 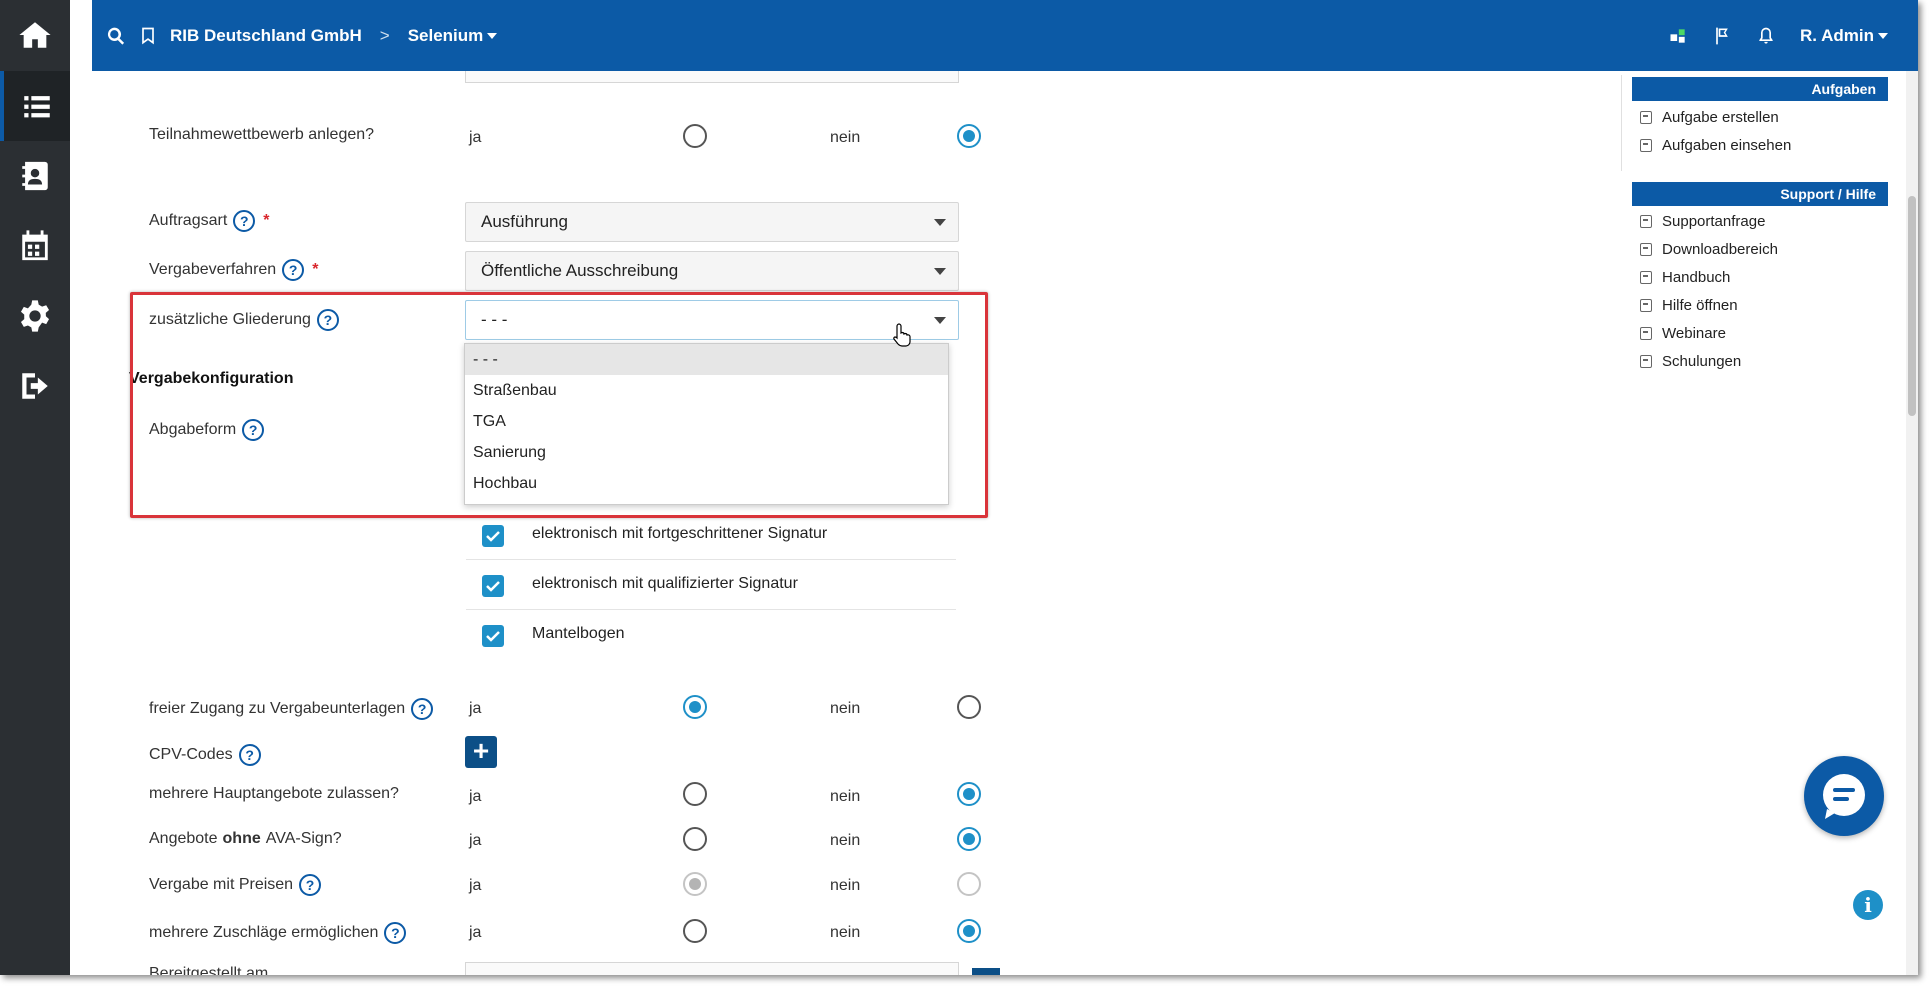 What do you see at coordinates (695, 707) in the screenshot?
I see `freier-zugang-yes-radio` at bounding box center [695, 707].